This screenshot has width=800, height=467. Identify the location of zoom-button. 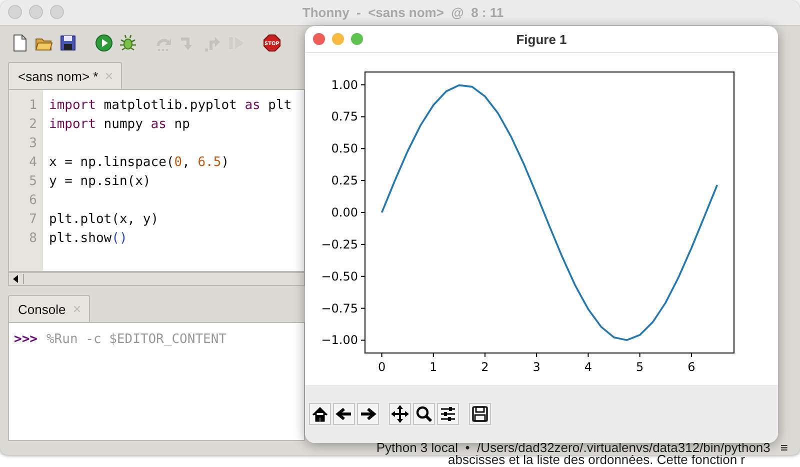
(357, 39).